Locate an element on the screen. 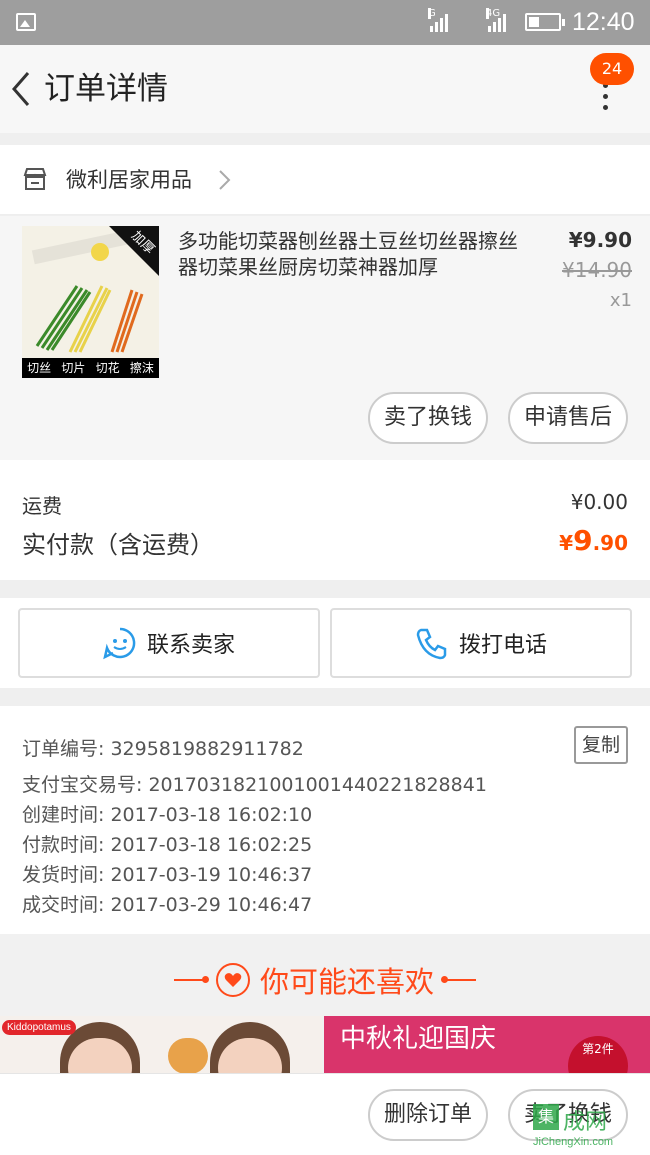 The width and height of the screenshot is (650, 1155). cost-summary: 运费 ¥0.00 实付款（含运费） ¥9.90 is located at coordinates (325, 520).